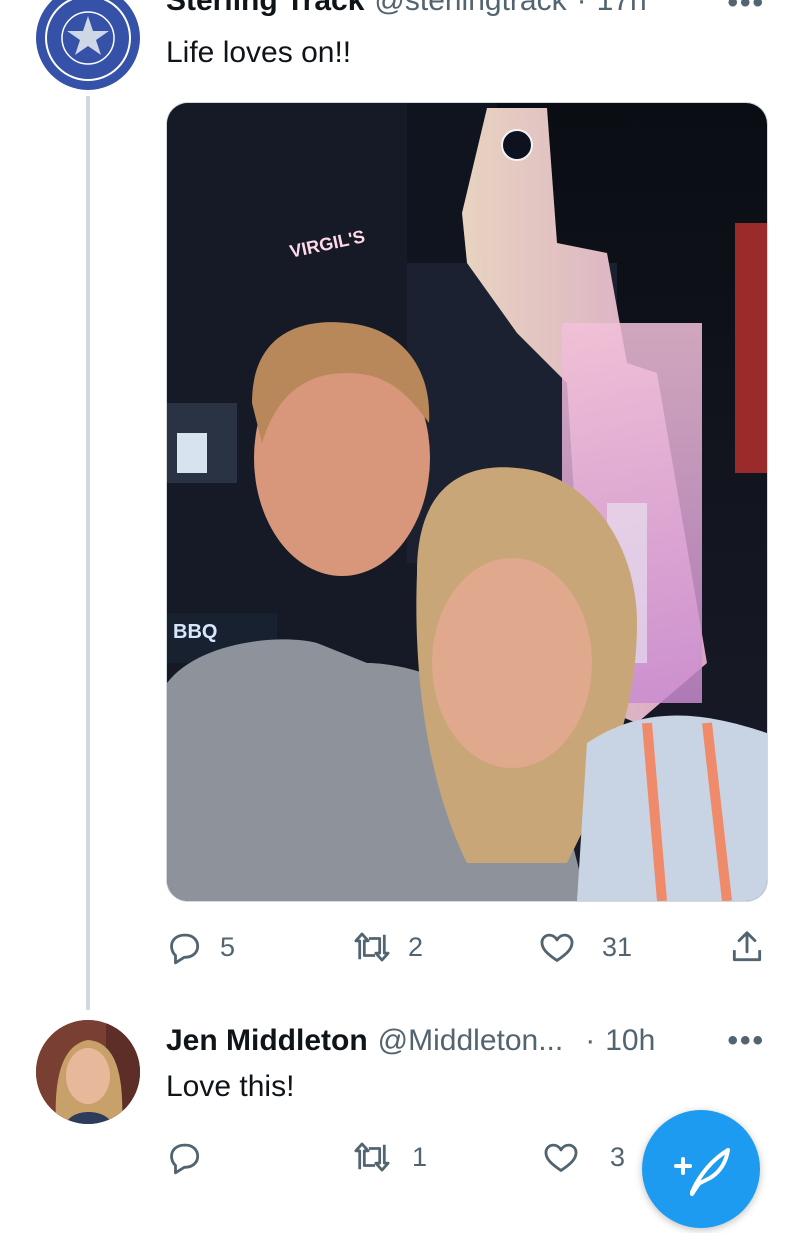  What do you see at coordinates (447, 1157) in the screenshot?
I see `retweet-button: 1` at bounding box center [447, 1157].